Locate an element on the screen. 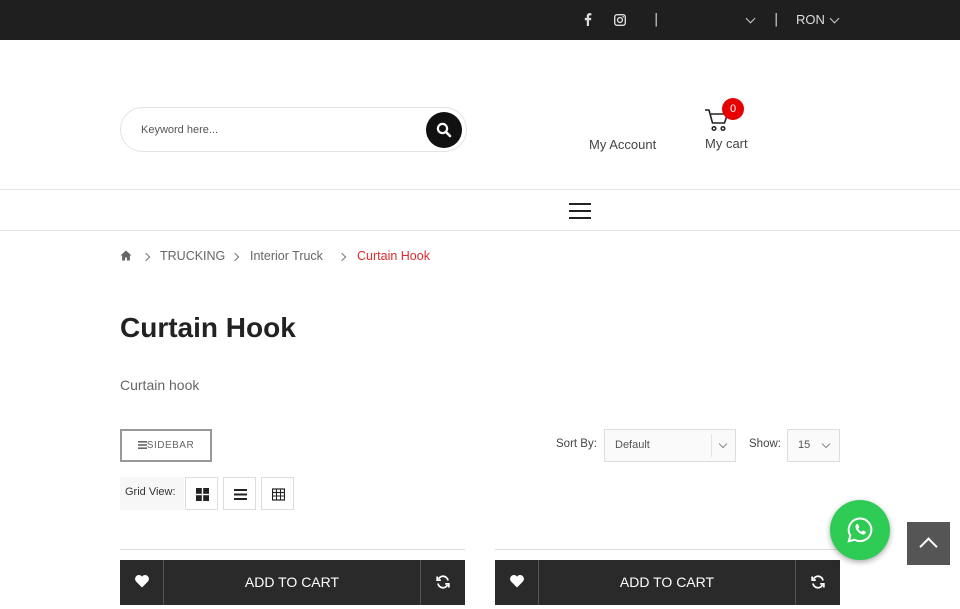  sort-by-label: Sort By: is located at coordinates (576, 444).